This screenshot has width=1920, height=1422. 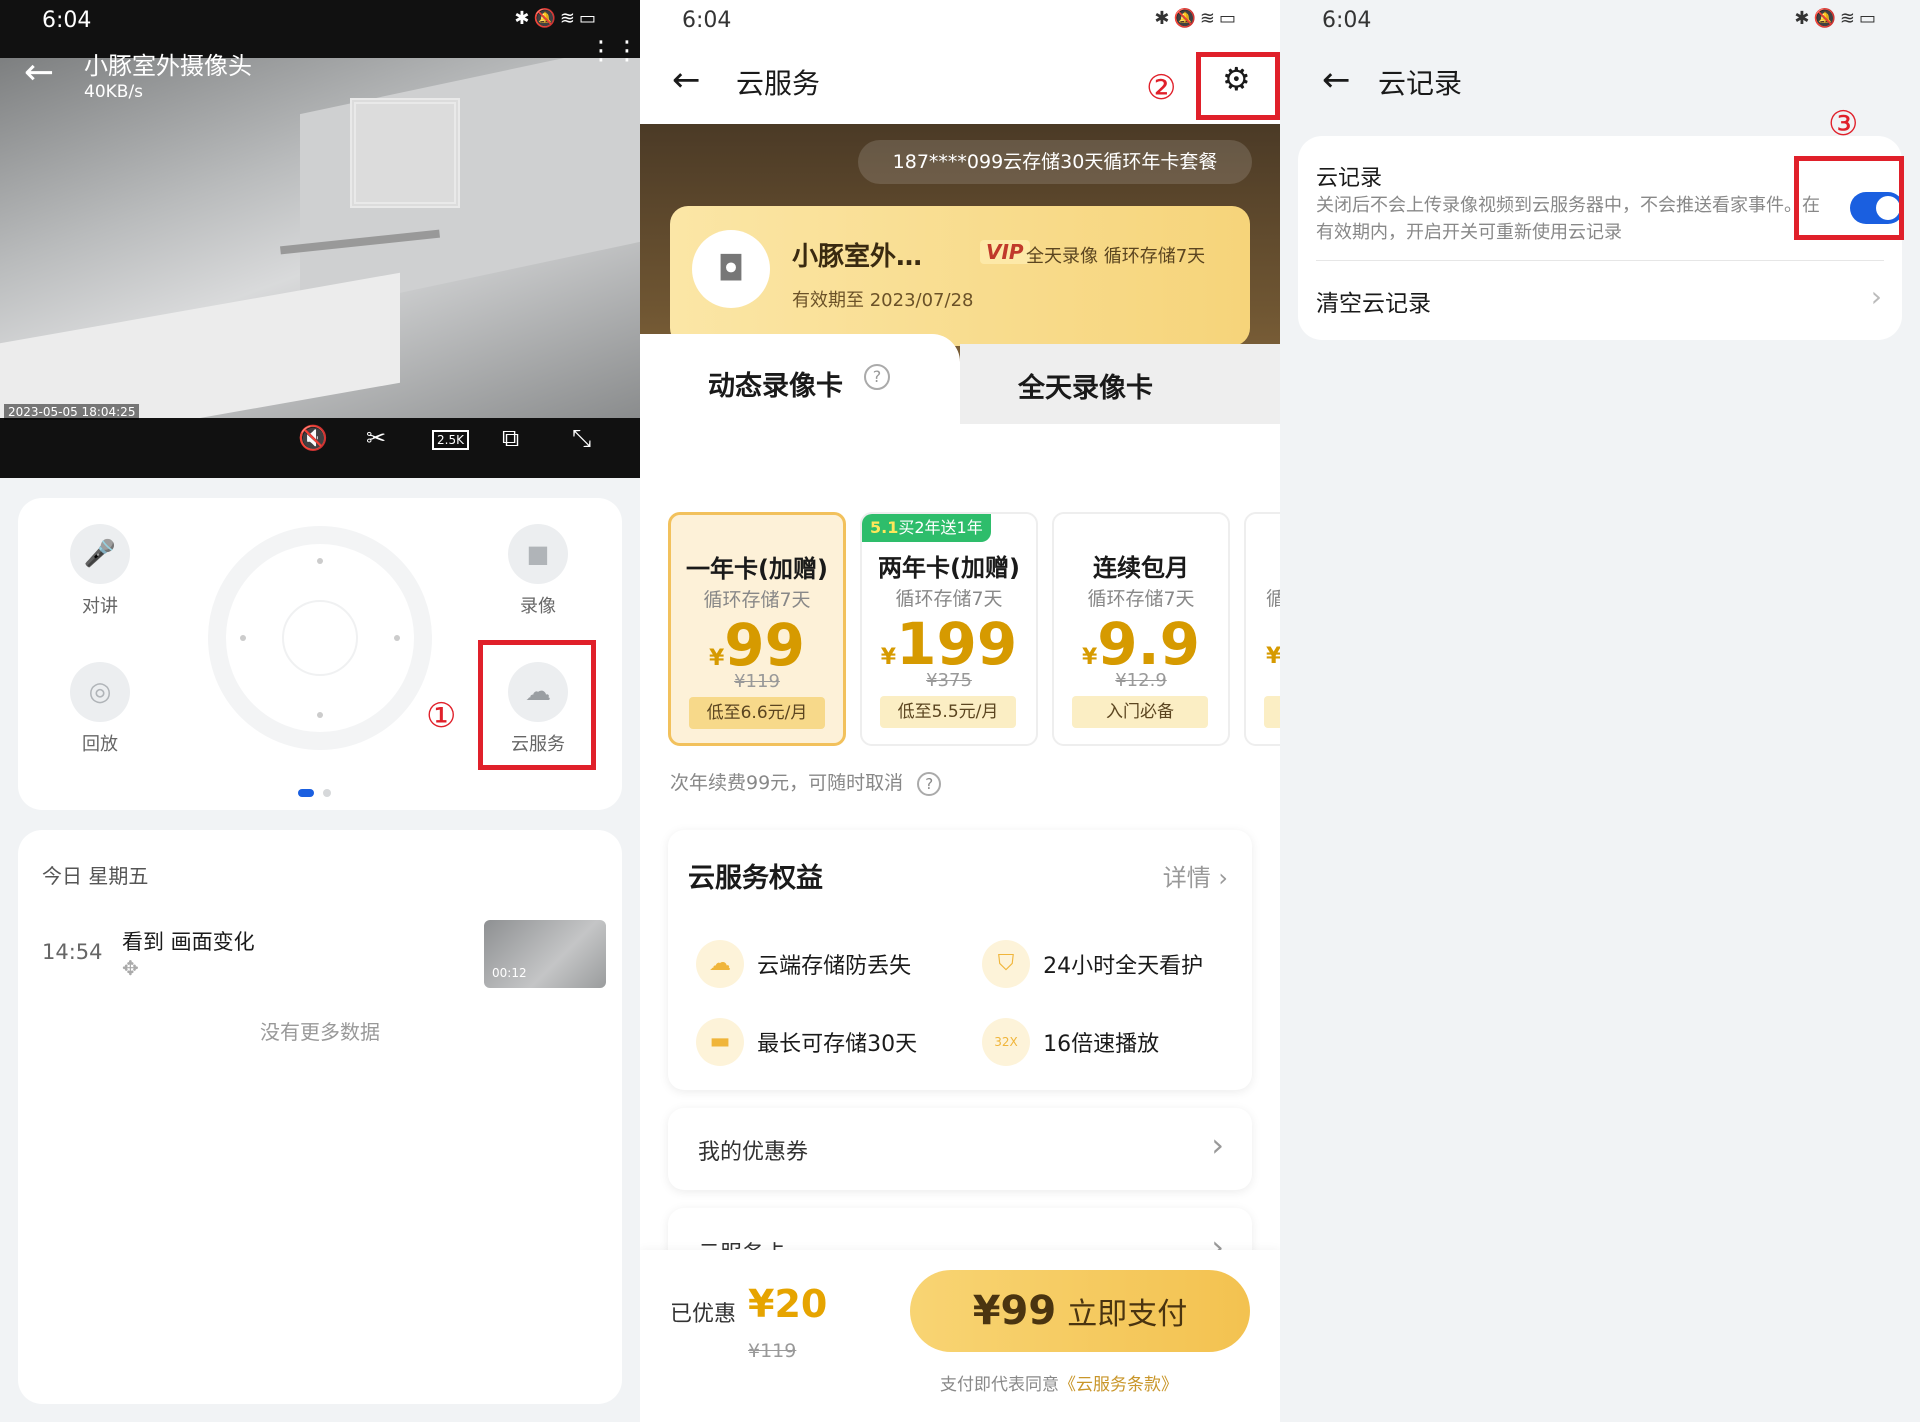 I want to click on carousel-dots, so click(x=315, y=791).